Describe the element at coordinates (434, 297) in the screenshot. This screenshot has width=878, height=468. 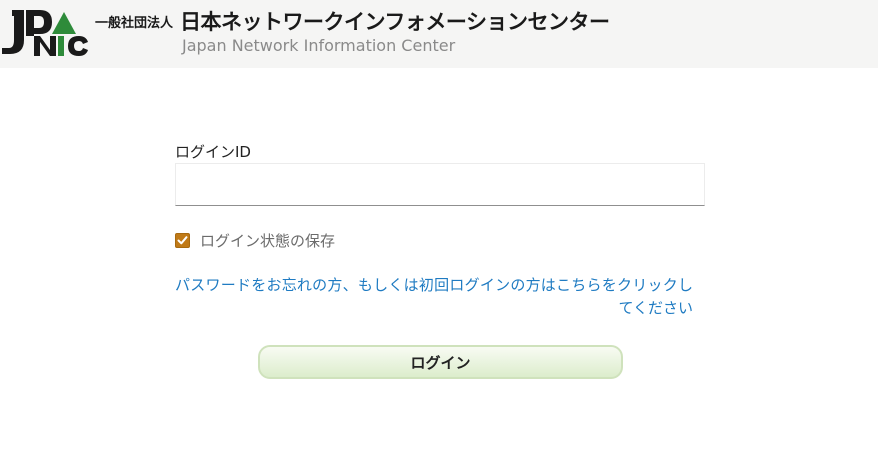
I see `forgot-password-link: パスワードをお忘れの方、もしくは初回ログインの方はこちらをクリックしてください` at that location.